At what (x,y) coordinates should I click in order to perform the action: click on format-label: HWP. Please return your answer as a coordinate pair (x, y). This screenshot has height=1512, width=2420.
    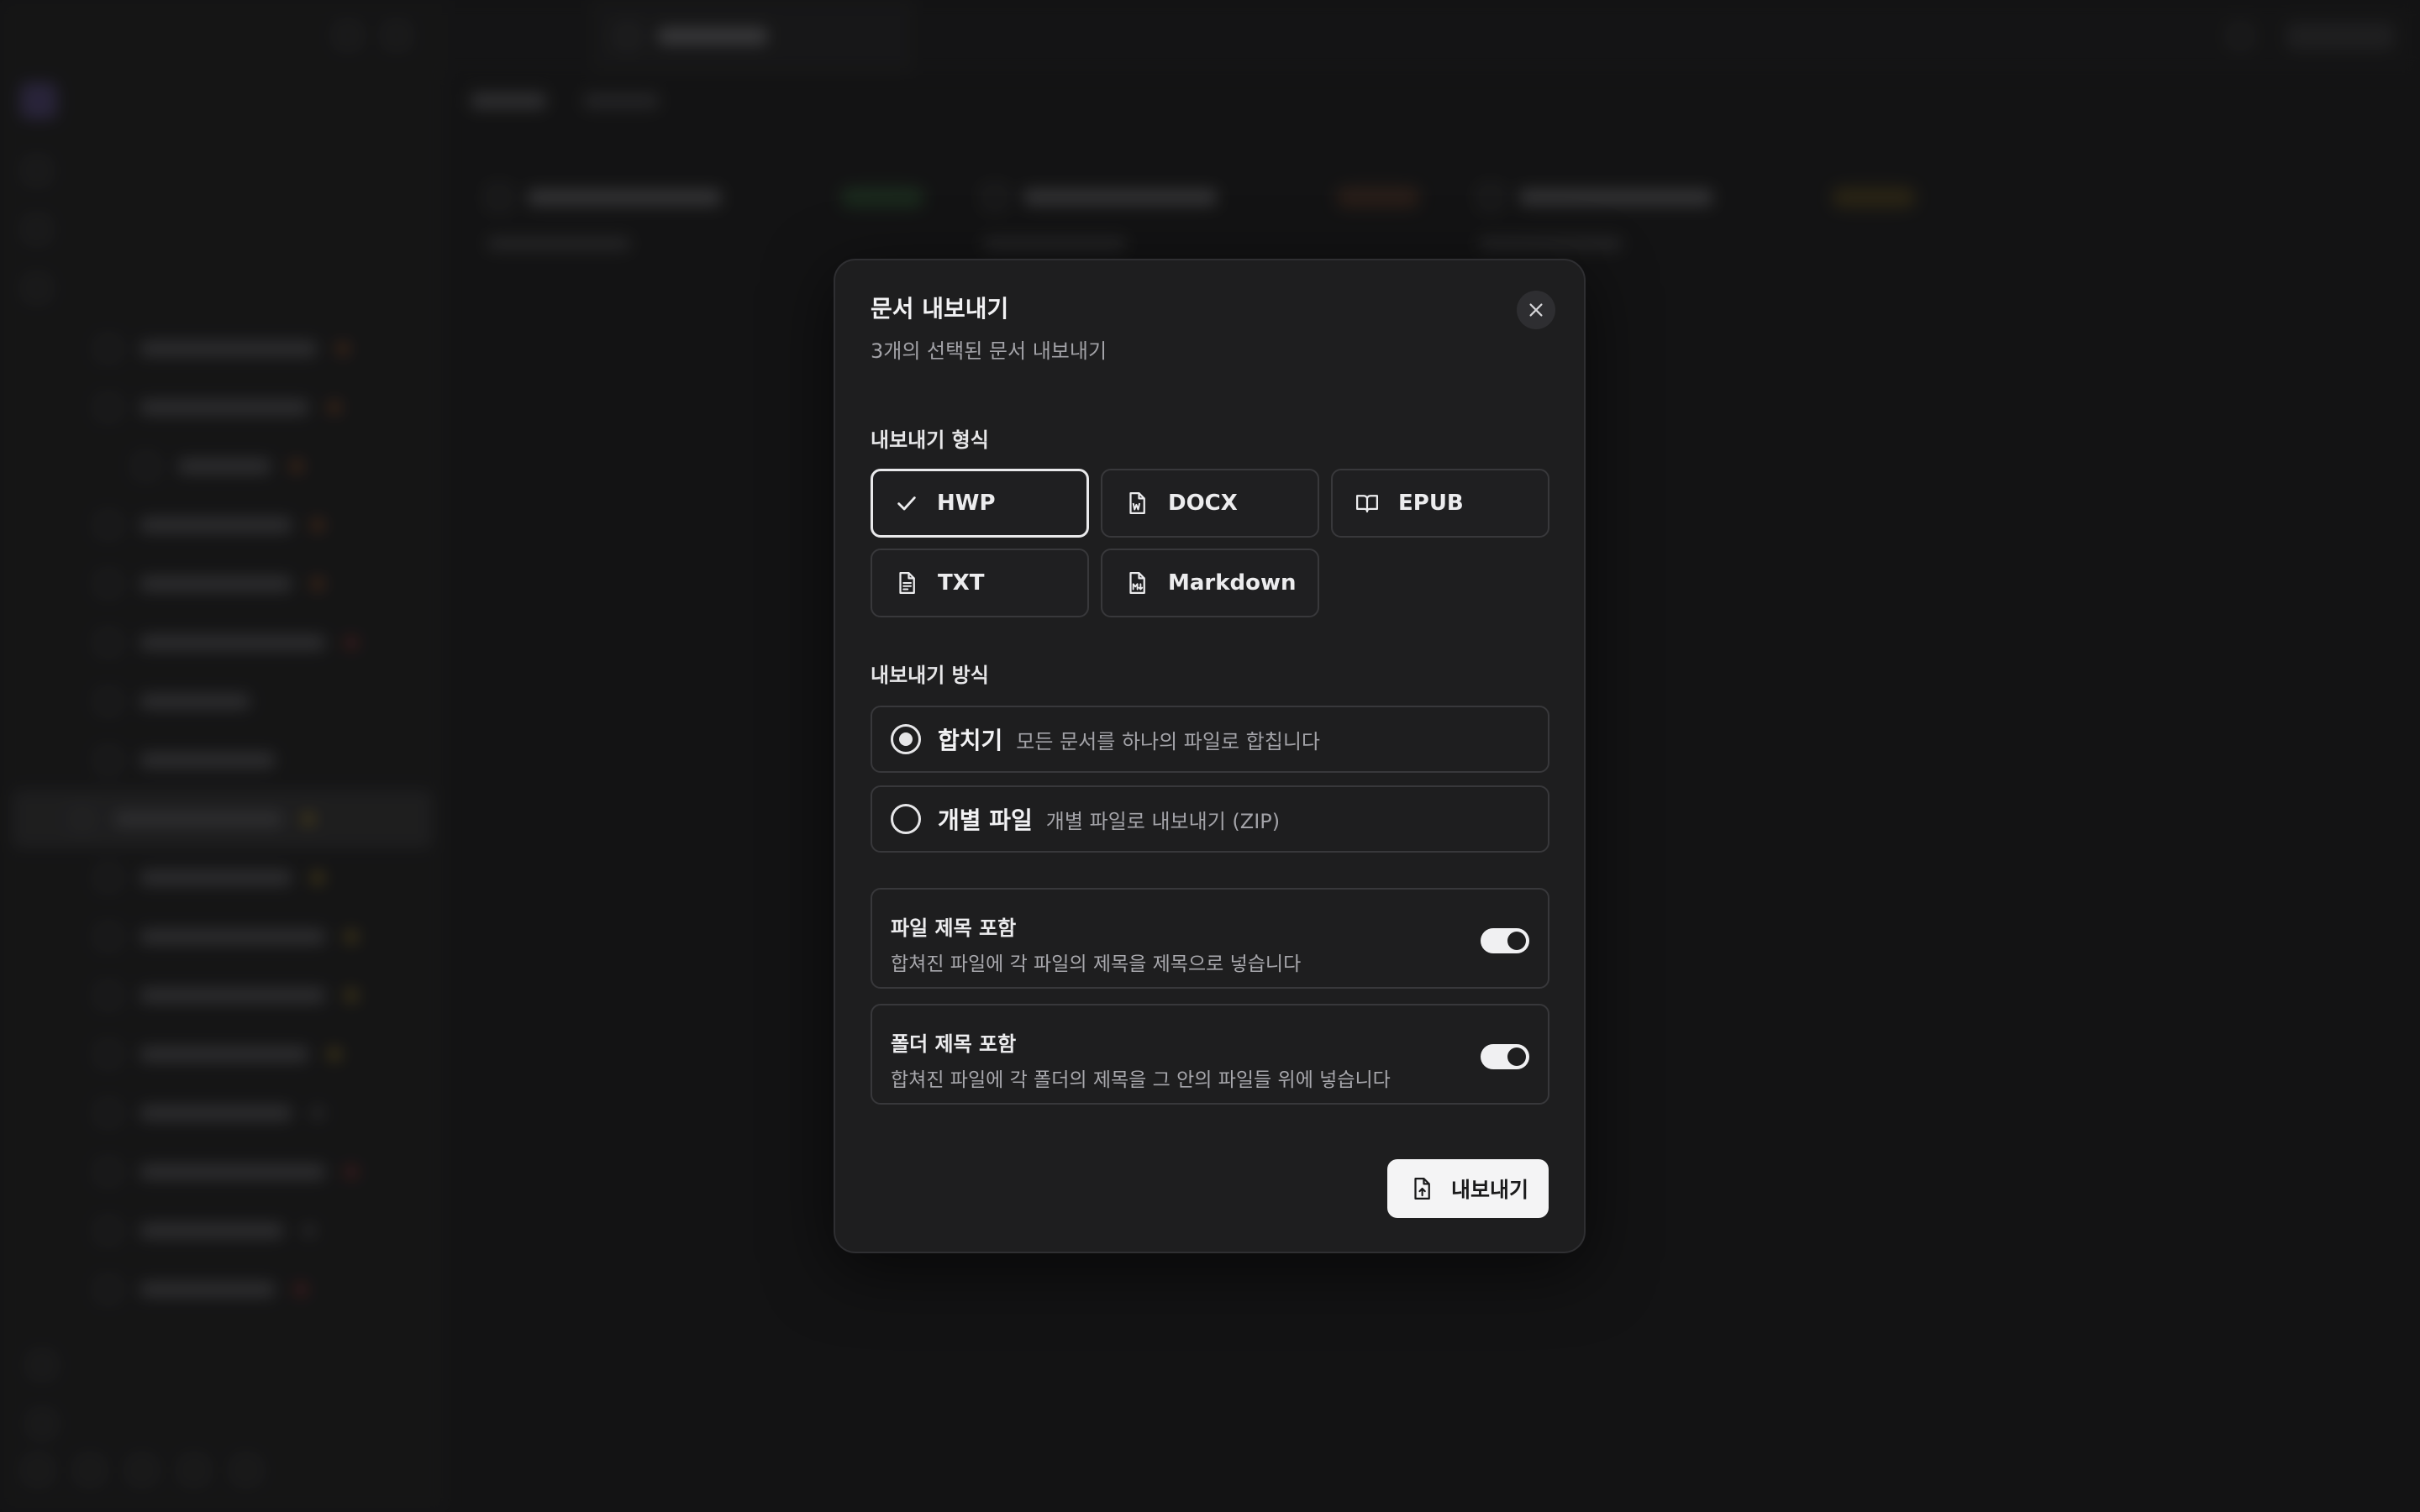
    Looking at the image, I should click on (966, 503).